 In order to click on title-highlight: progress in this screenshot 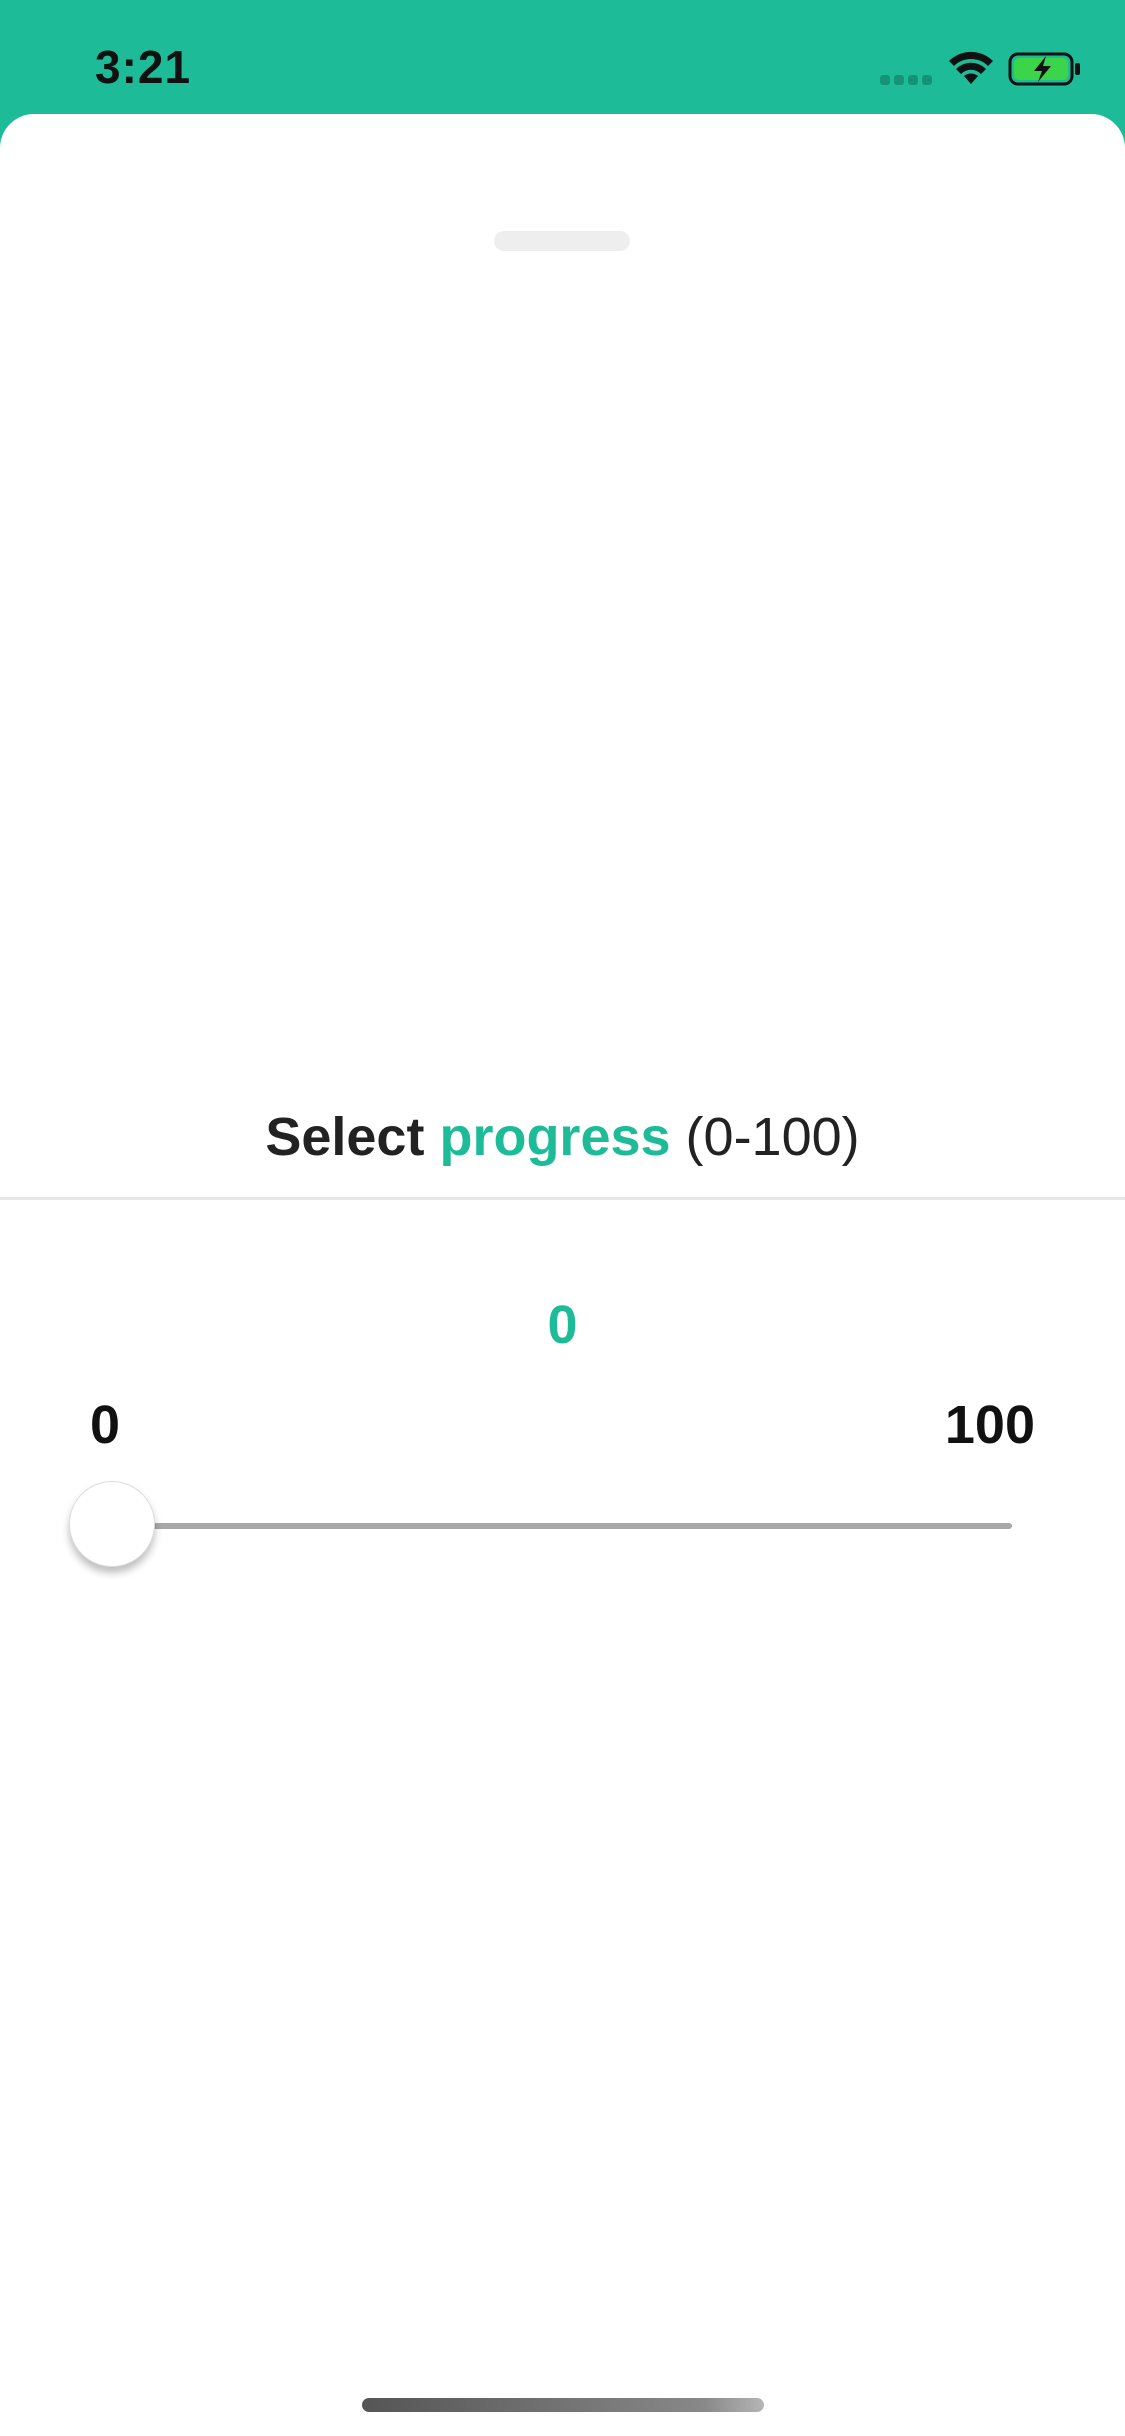, I will do `click(555, 1137)`.